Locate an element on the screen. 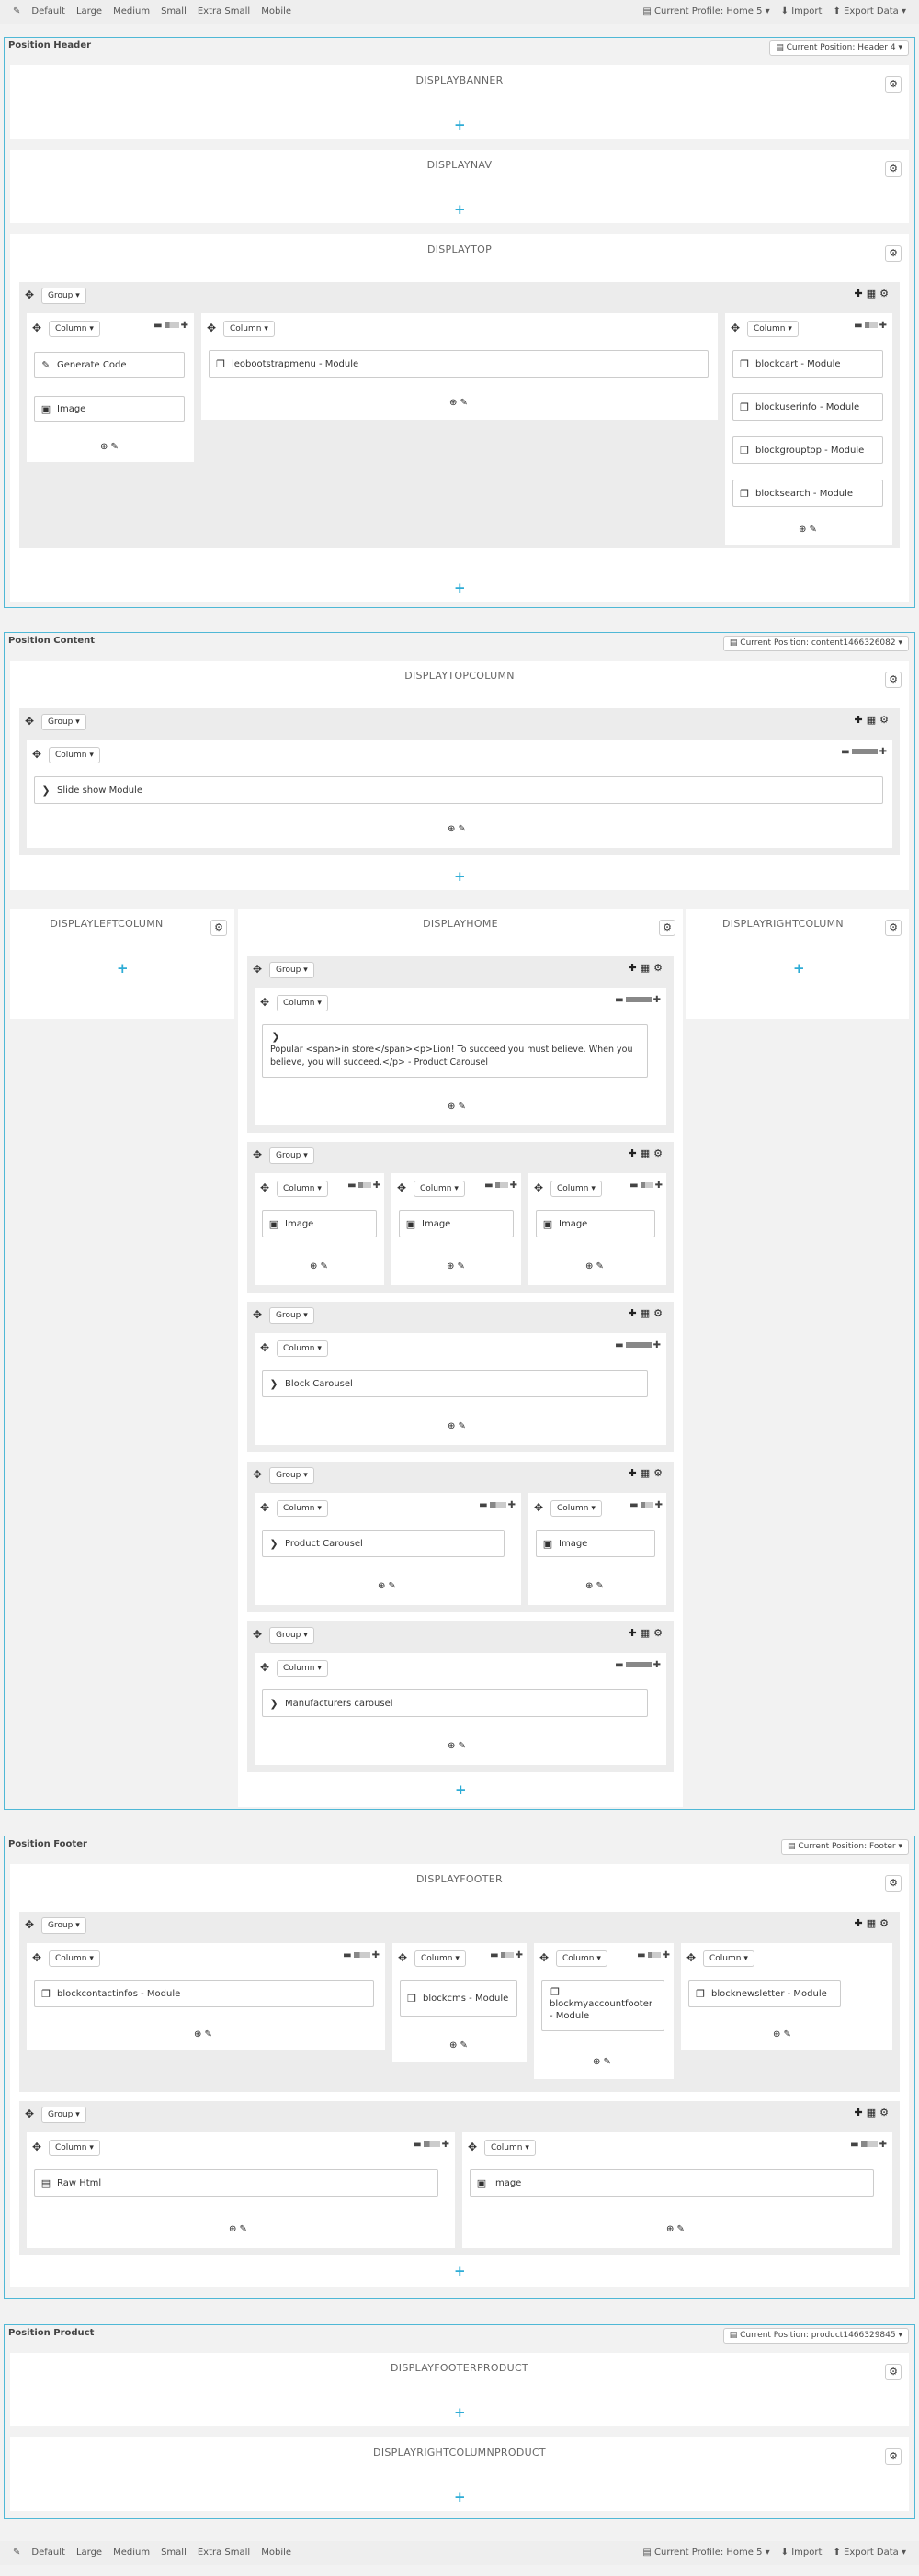 This screenshot has width=919, height=2576. device-small: Small is located at coordinates (173, 12).